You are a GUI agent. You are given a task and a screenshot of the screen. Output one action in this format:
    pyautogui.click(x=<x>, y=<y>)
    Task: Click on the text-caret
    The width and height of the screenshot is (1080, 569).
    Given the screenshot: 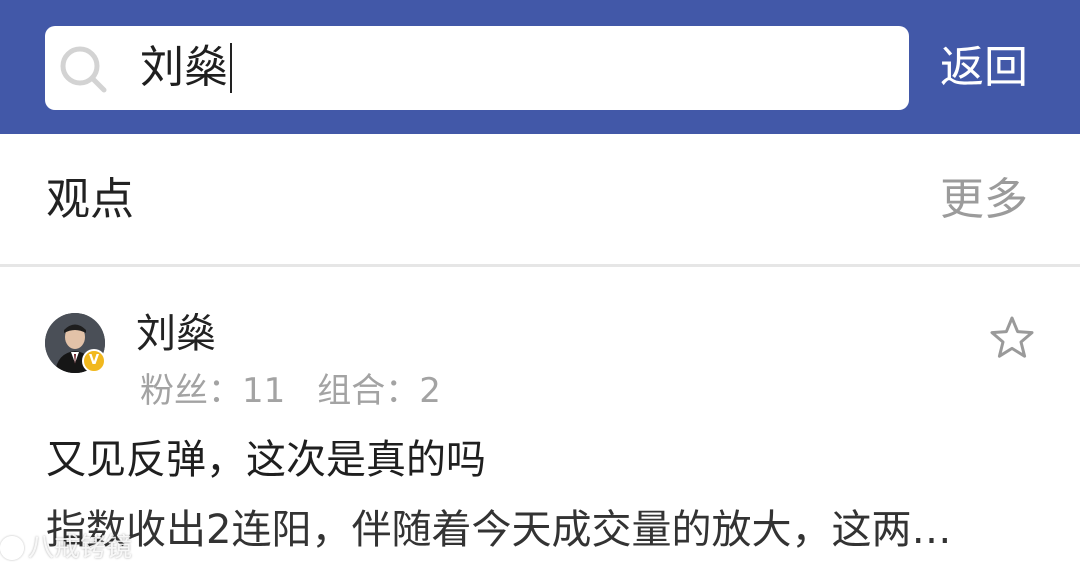 What is the action you would take?
    pyautogui.click(x=231, y=68)
    